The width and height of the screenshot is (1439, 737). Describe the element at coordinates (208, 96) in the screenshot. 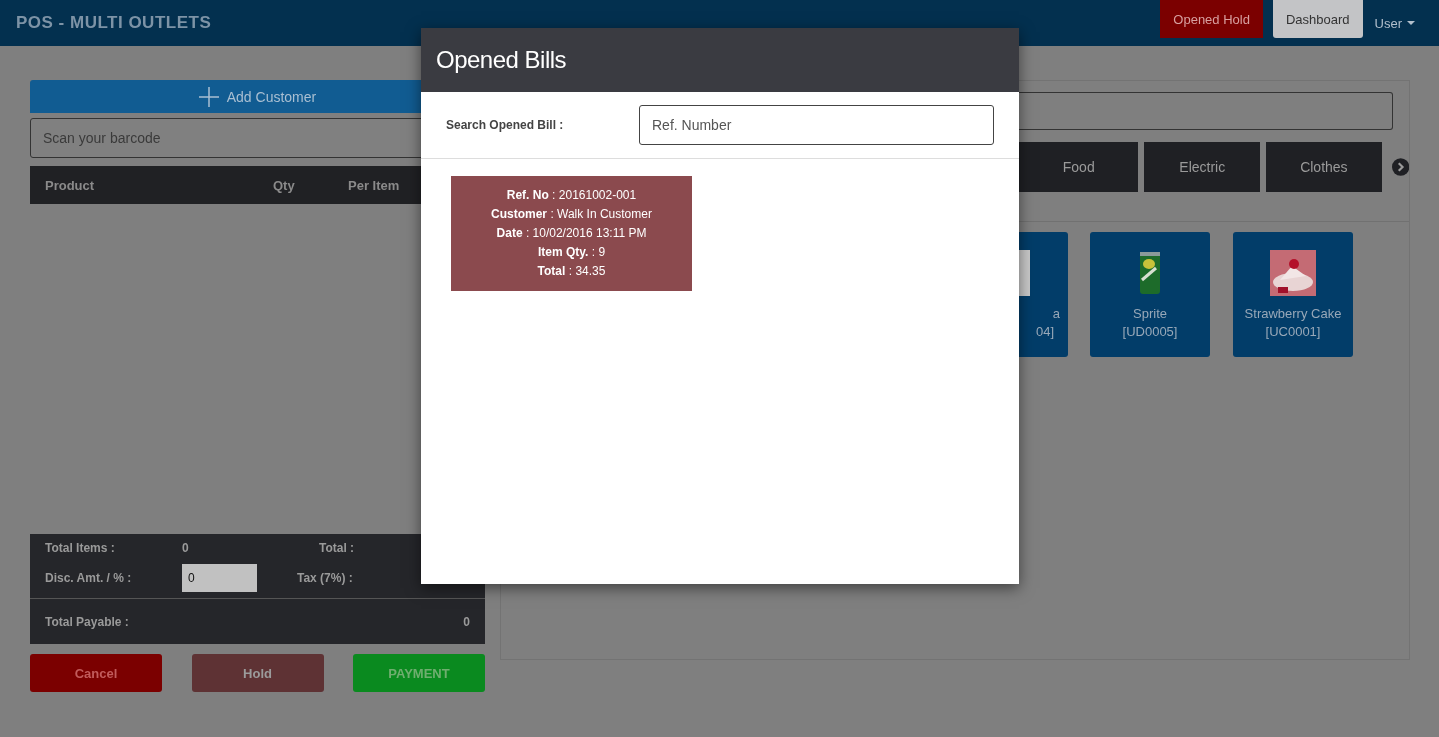

I see `plus-icon` at that location.